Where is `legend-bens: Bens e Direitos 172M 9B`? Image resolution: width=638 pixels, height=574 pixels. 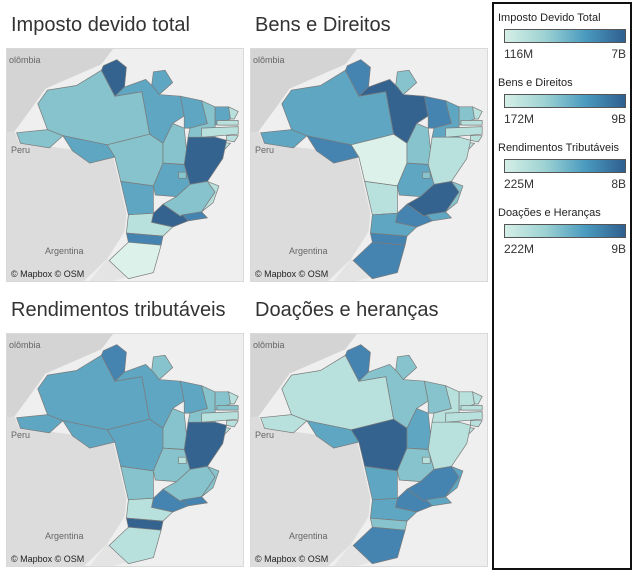
legend-bens: Bens e Direitos 172M 9B is located at coordinates (563, 101).